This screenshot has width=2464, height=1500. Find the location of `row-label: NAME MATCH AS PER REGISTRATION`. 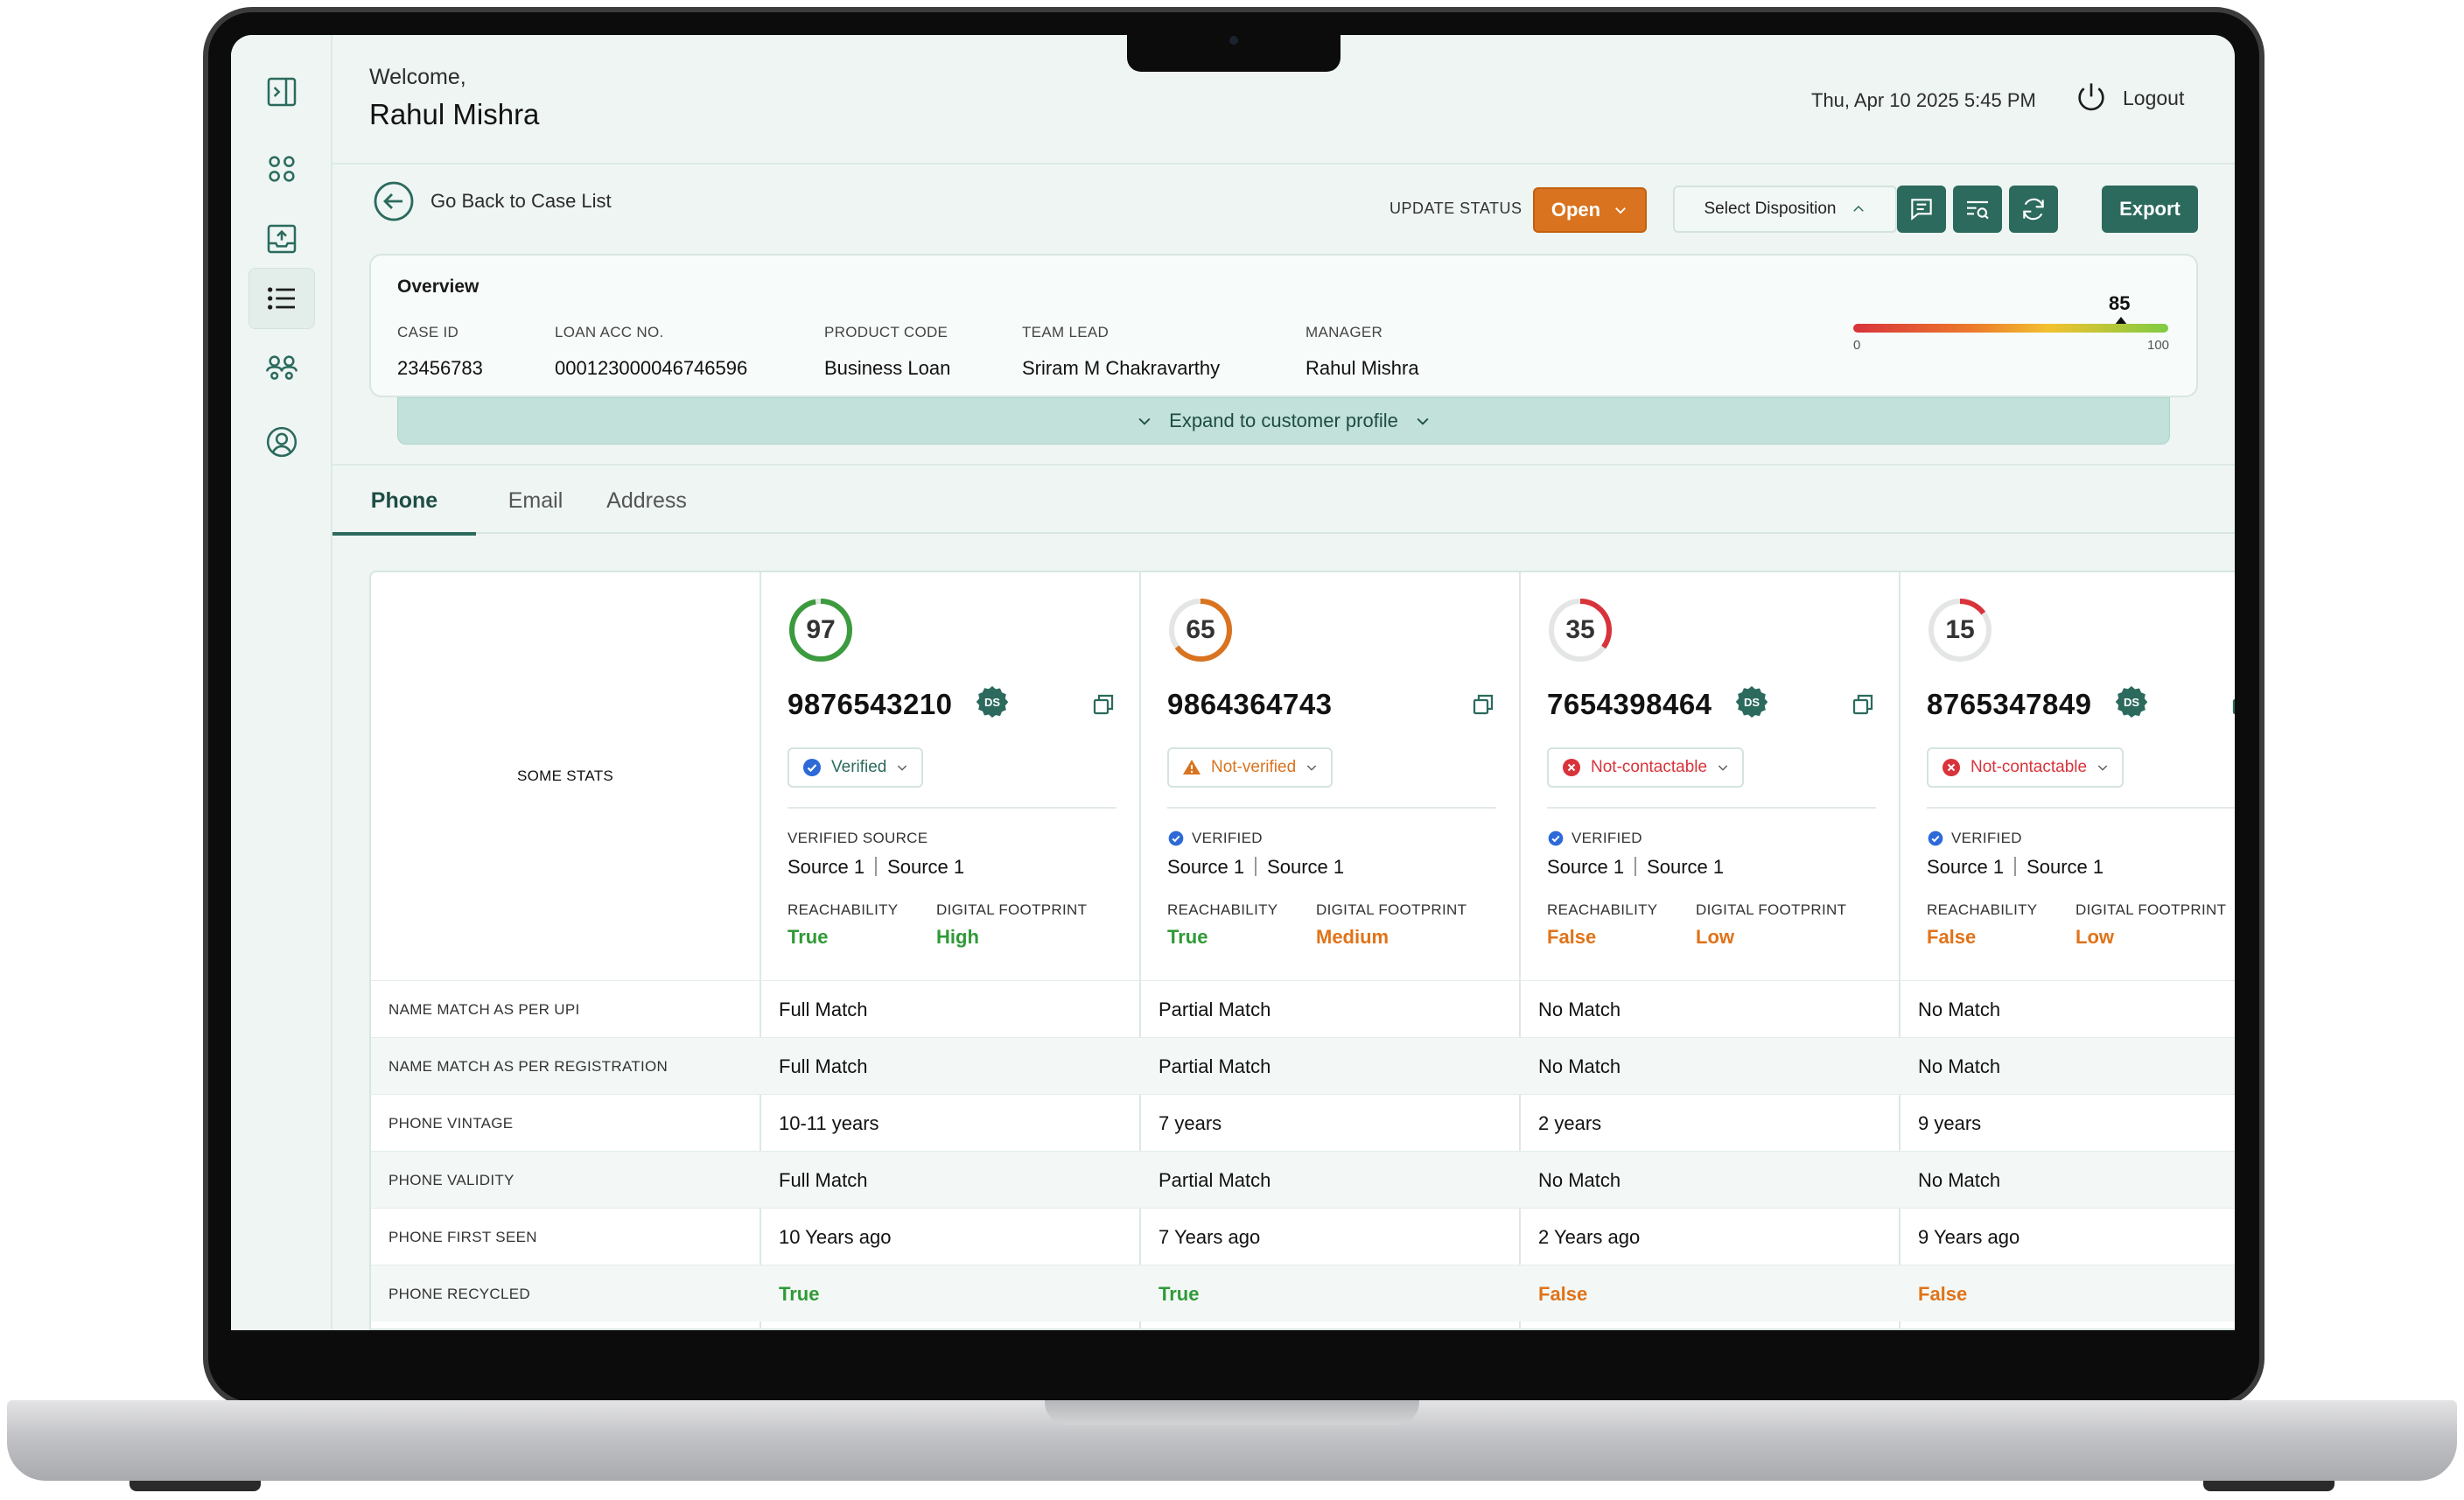

row-label: NAME MATCH AS PER REGISTRATION is located at coordinates (528, 1066).